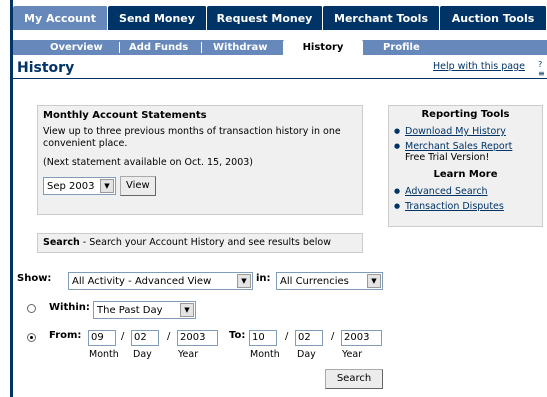 This screenshot has width=547, height=397. What do you see at coordinates (145, 338) in the screenshot?
I see `from-day-field: 02` at bounding box center [145, 338].